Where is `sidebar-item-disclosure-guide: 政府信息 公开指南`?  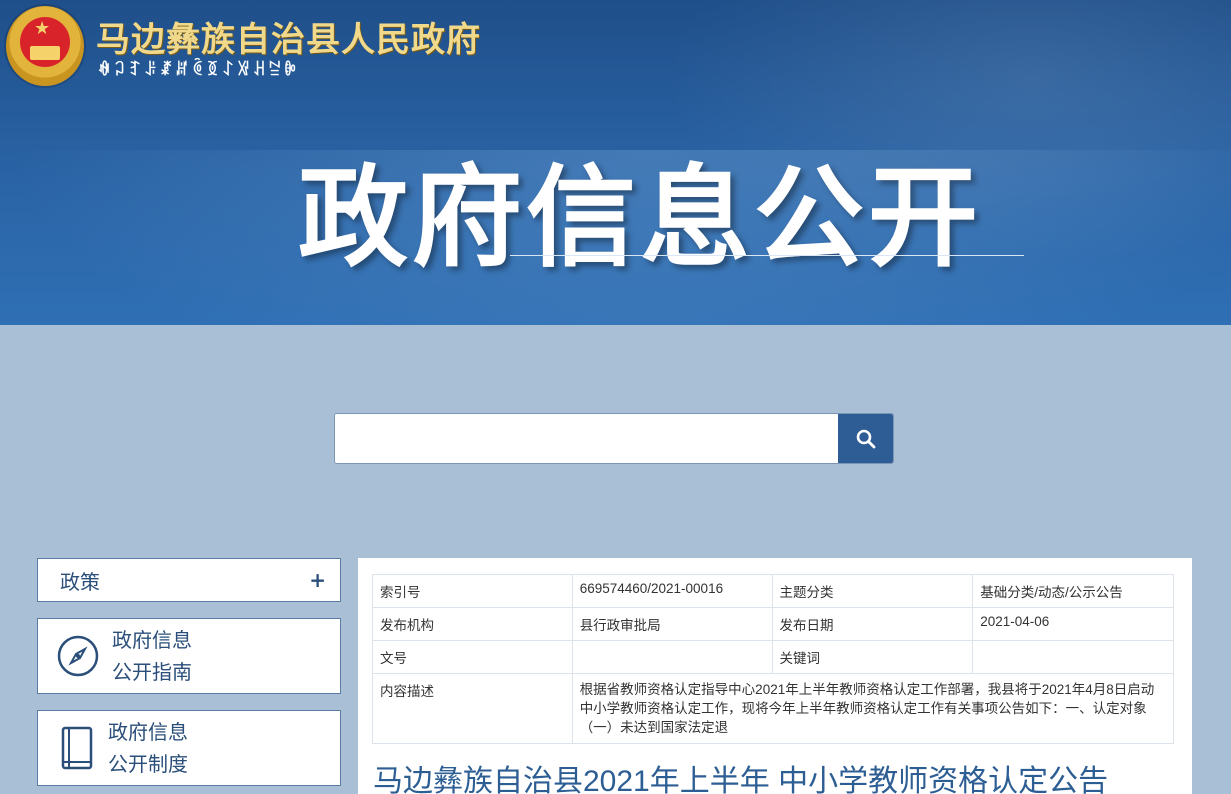
sidebar-item-disclosure-guide: 政府信息 公开指南 is located at coordinates (189, 656).